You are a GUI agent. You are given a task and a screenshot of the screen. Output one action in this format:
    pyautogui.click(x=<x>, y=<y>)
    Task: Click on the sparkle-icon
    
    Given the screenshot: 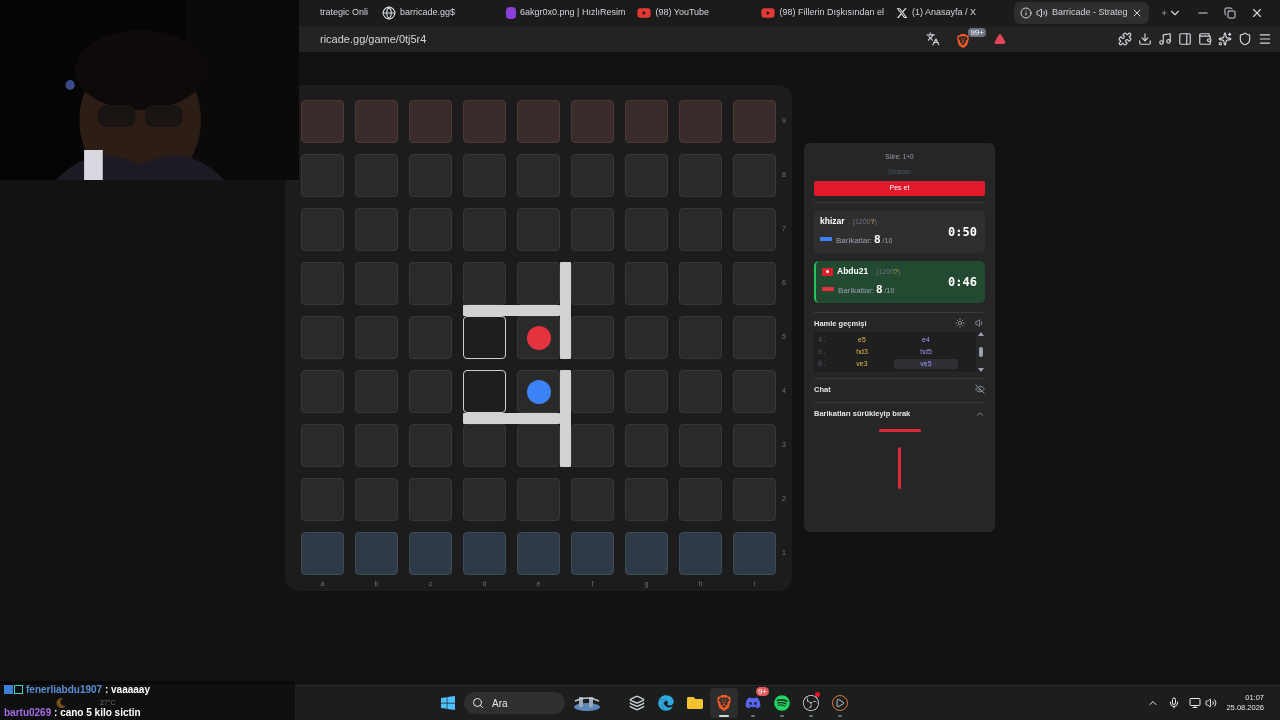 What is the action you would take?
    pyautogui.click(x=1225, y=39)
    